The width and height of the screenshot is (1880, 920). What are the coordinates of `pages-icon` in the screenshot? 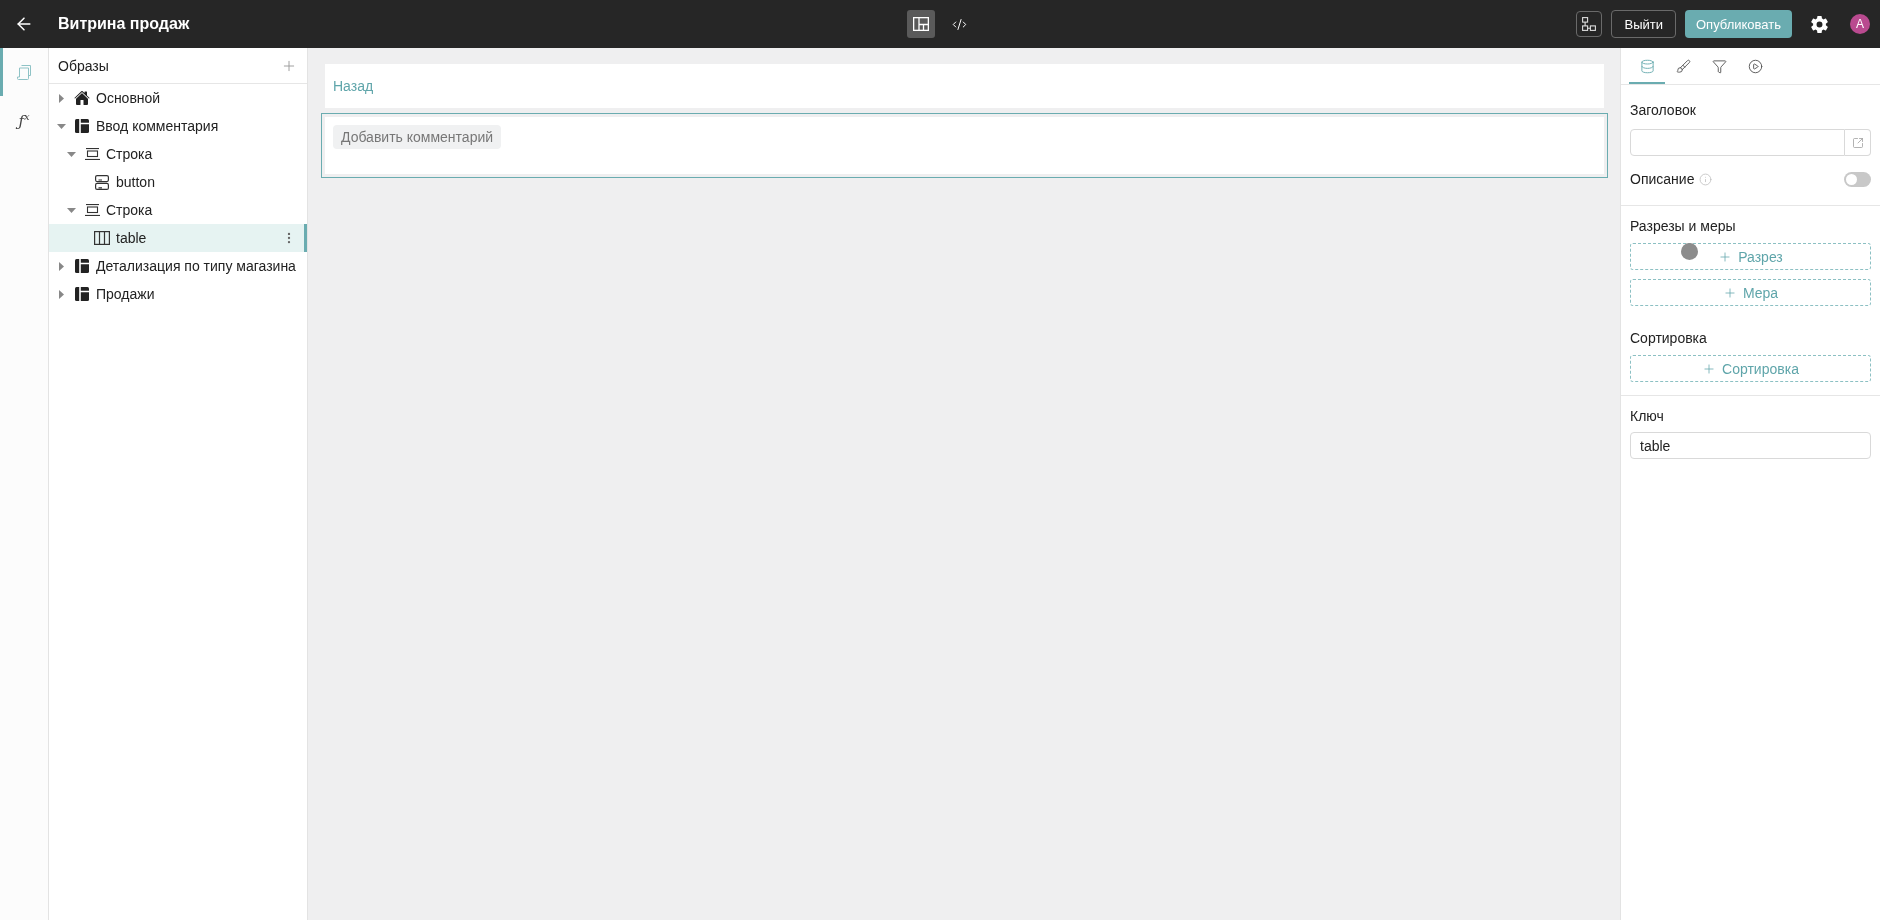 It's located at (24, 72).